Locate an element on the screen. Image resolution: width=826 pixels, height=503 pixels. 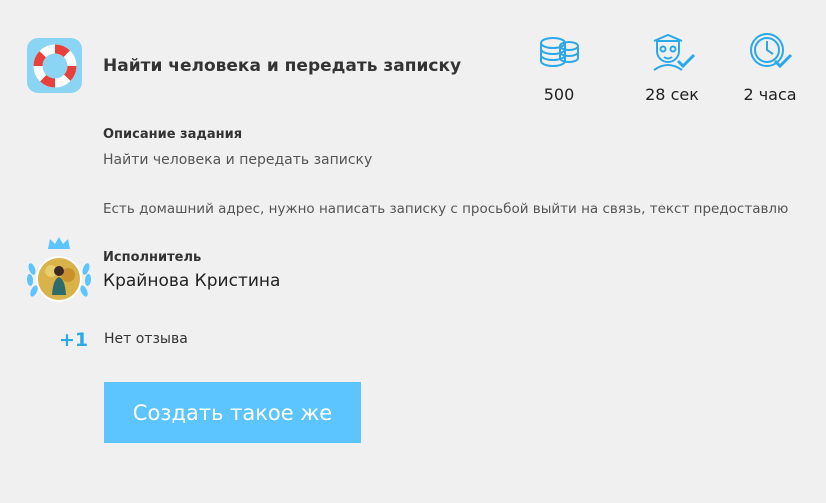
person-check-icon is located at coordinates (672, 51).